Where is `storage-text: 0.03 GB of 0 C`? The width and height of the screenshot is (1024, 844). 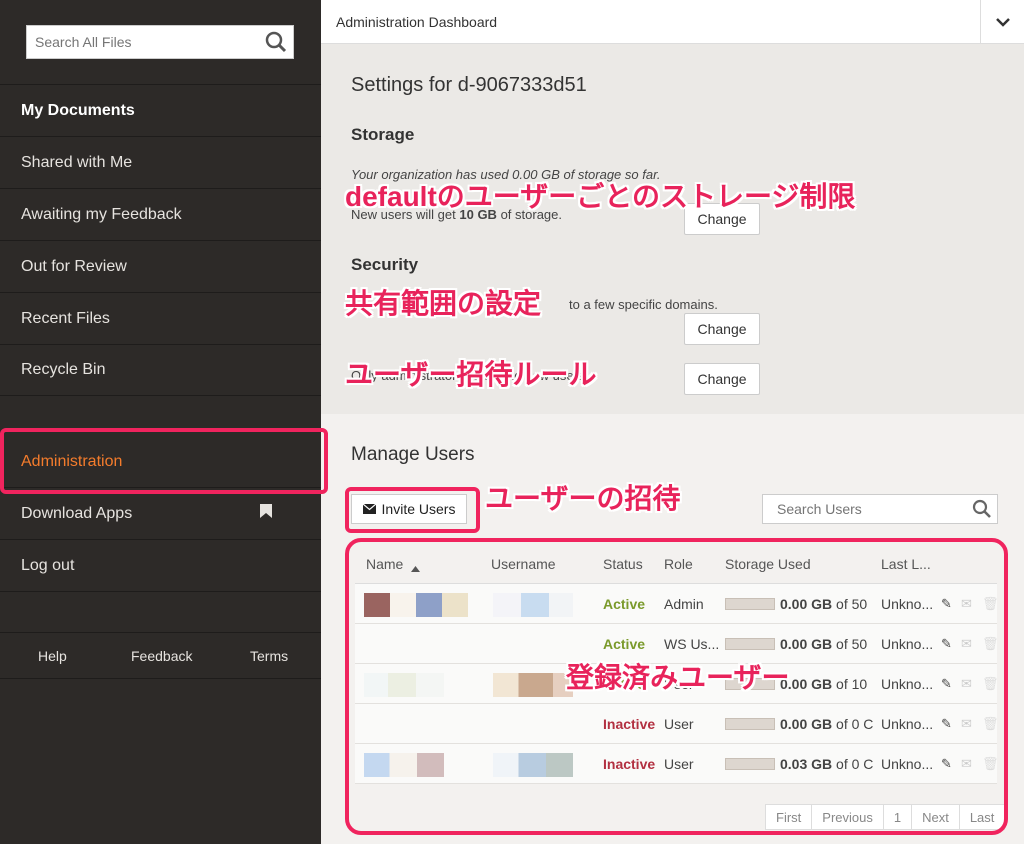 storage-text: 0.03 GB of 0 C is located at coordinates (827, 764).